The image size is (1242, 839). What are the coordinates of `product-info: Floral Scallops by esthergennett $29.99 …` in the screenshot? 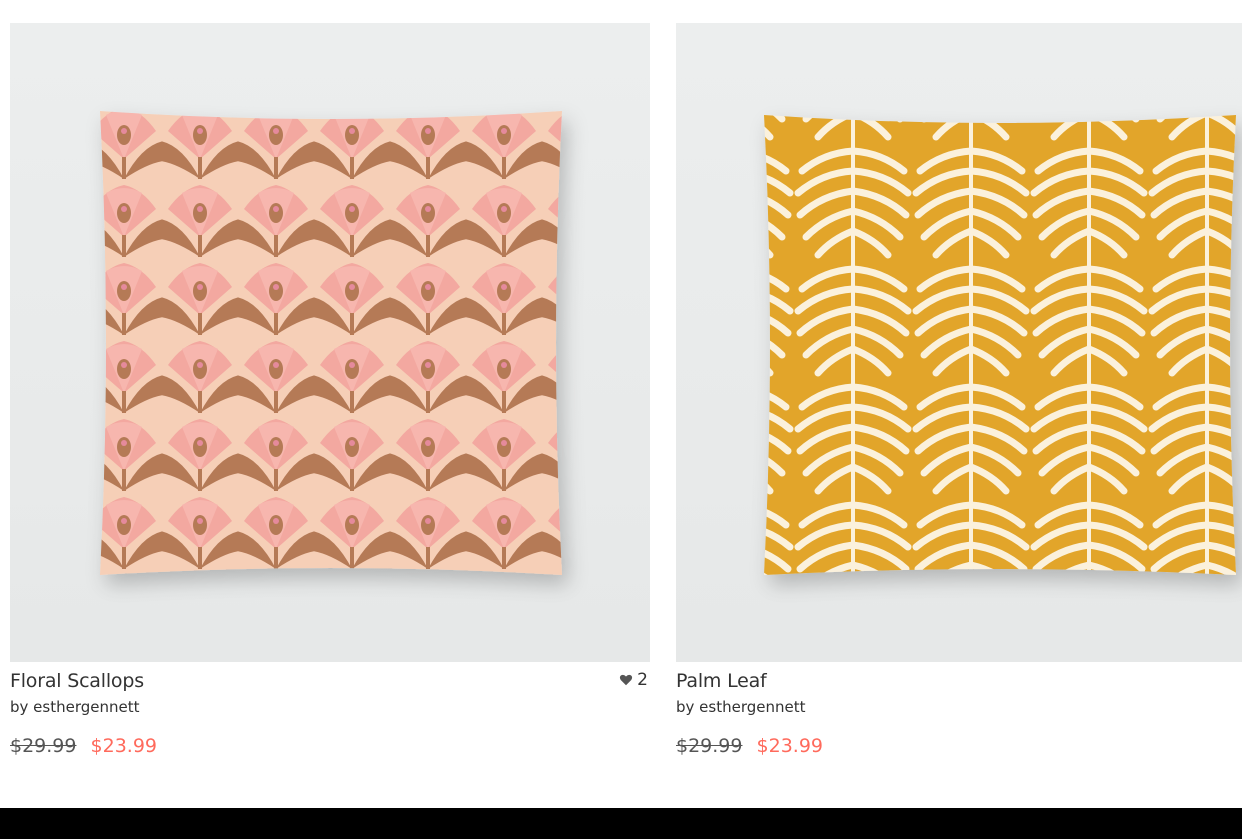 It's located at (330, 720).